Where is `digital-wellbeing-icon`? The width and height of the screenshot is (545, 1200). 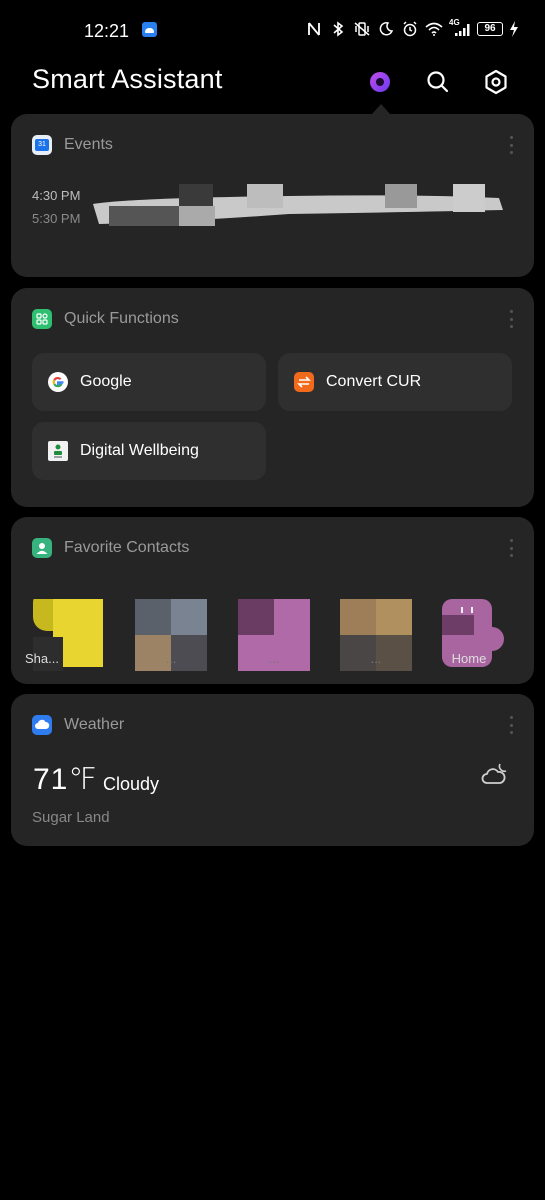
digital-wellbeing-icon is located at coordinates (58, 451).